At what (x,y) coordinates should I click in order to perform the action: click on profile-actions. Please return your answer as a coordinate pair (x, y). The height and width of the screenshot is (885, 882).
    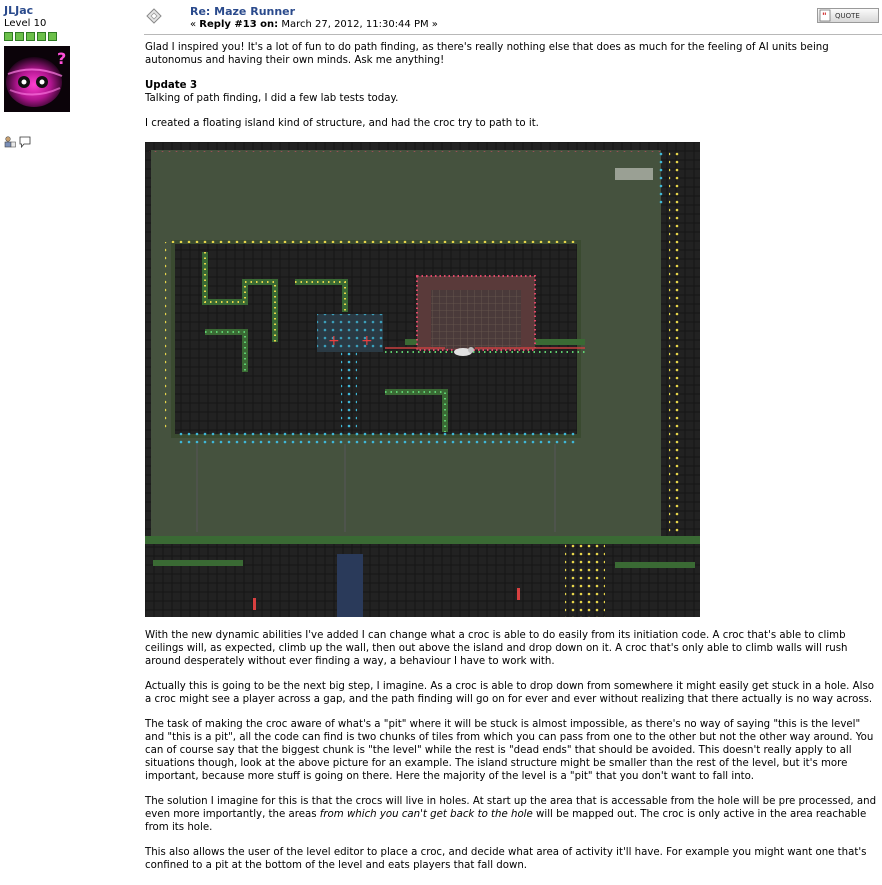
    Looking at the image, I should click on (59, 142).